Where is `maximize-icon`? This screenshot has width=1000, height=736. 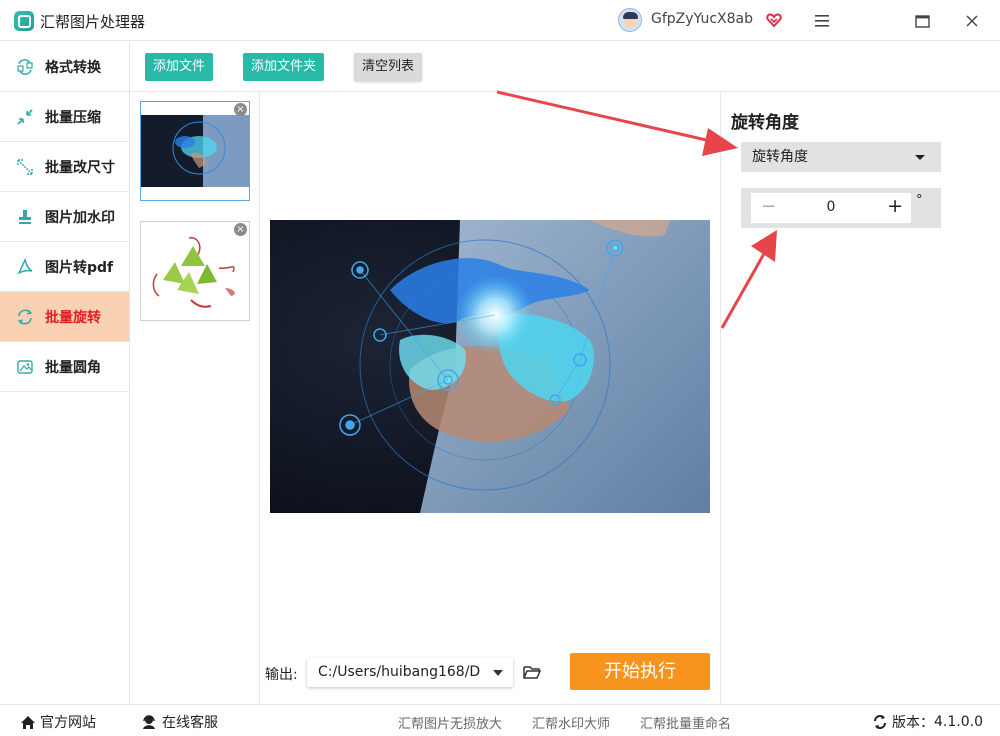
maximize-icon is located at coordinates (922, 21).